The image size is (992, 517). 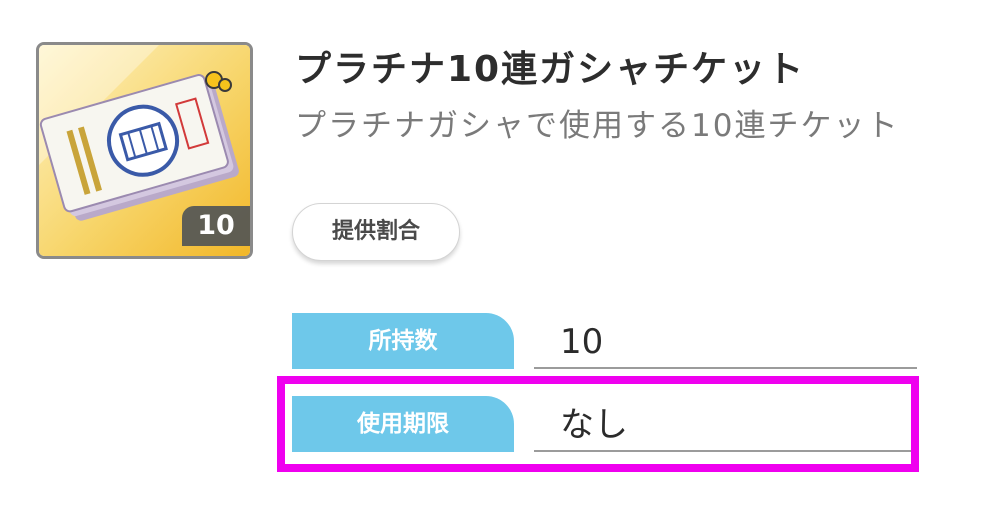 What do you see at coordinates (550, 69) in the screenshot?
I see `item-title: プラチナ10連ガシャチケット` at bounding box center [550, 69].